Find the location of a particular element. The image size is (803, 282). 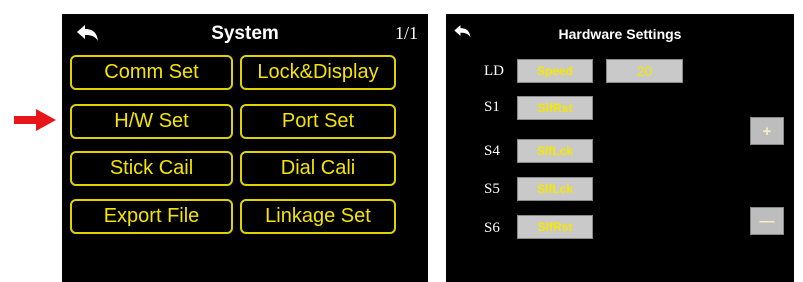

linkage-set-button: Linkage Set is located at coordinates (318, 216).